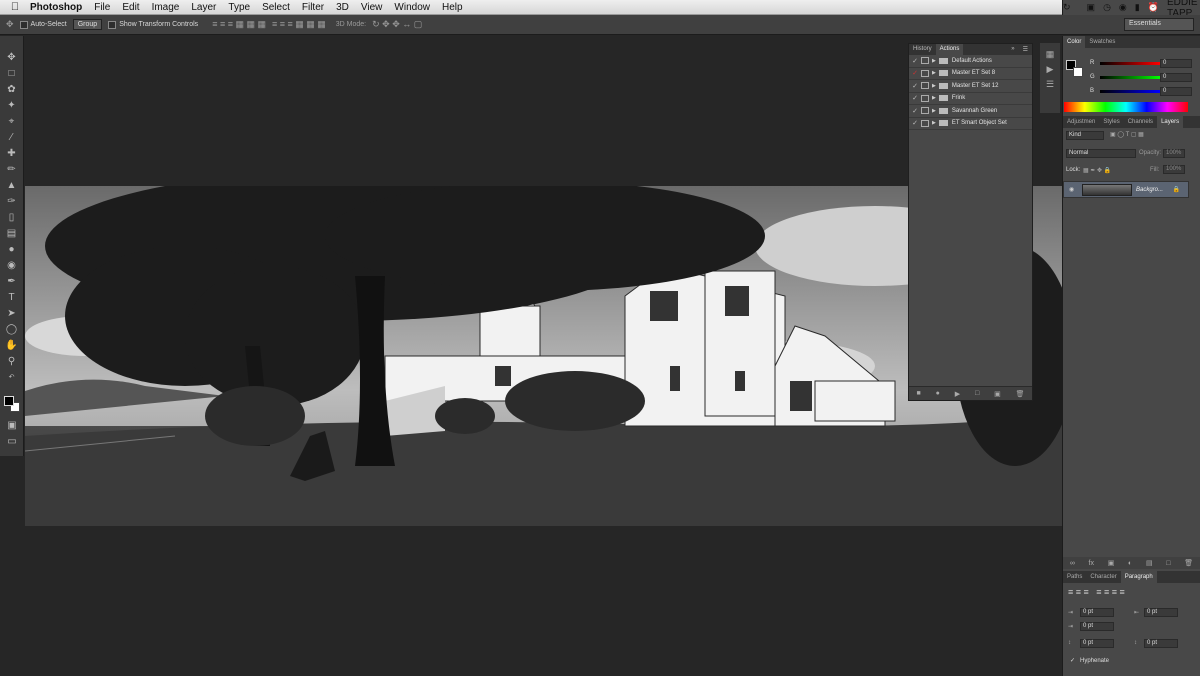  I want to click on record-action-icon: ●, so click(938, 393).